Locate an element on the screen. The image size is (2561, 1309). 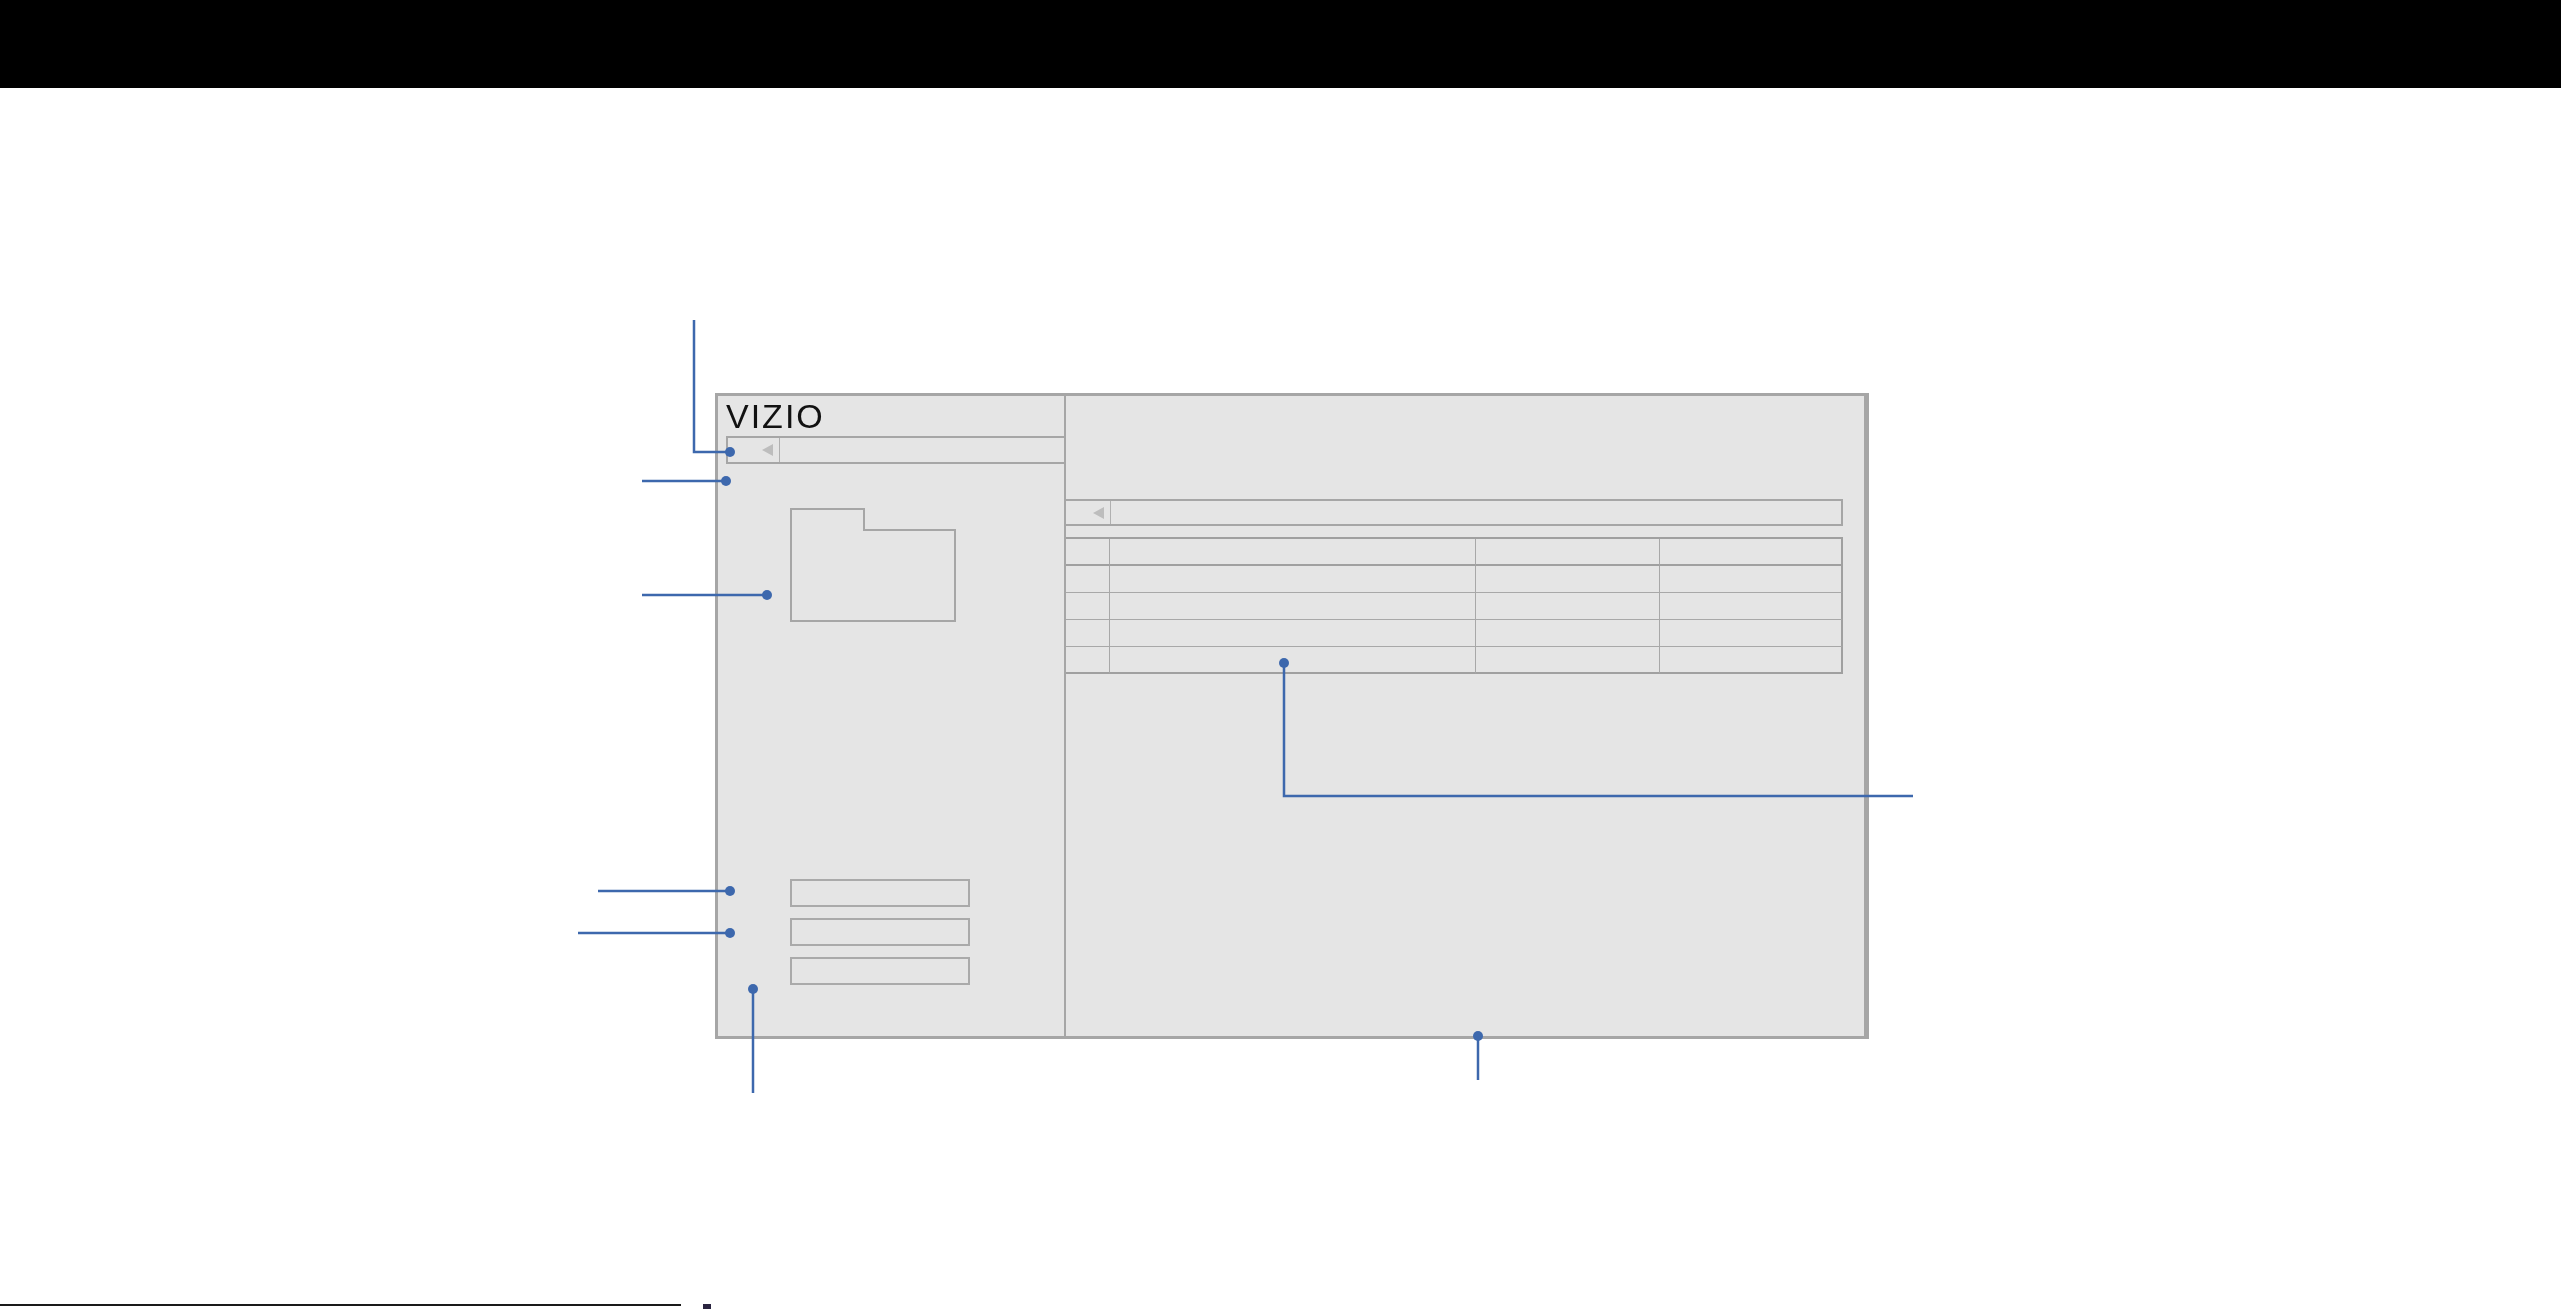
mark-icon is located at coordinates (707, 1306).